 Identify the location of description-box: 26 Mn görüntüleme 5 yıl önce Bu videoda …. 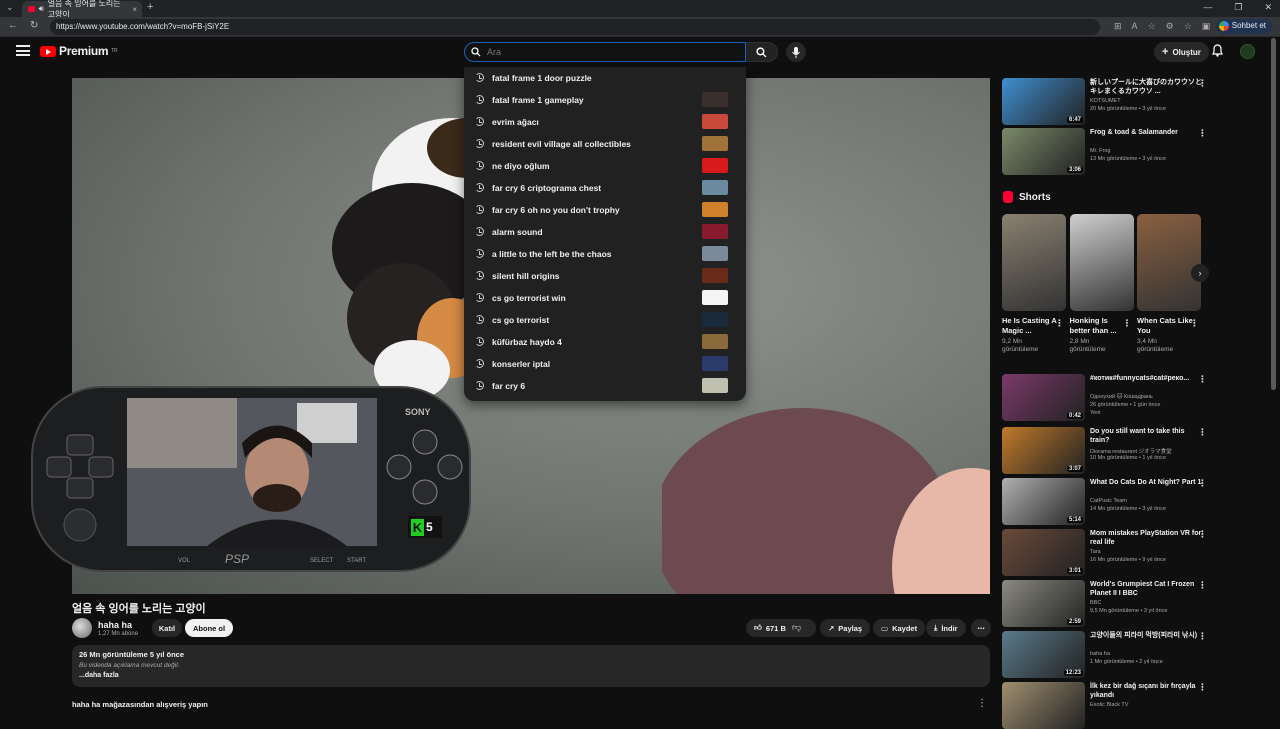
(531, 666).